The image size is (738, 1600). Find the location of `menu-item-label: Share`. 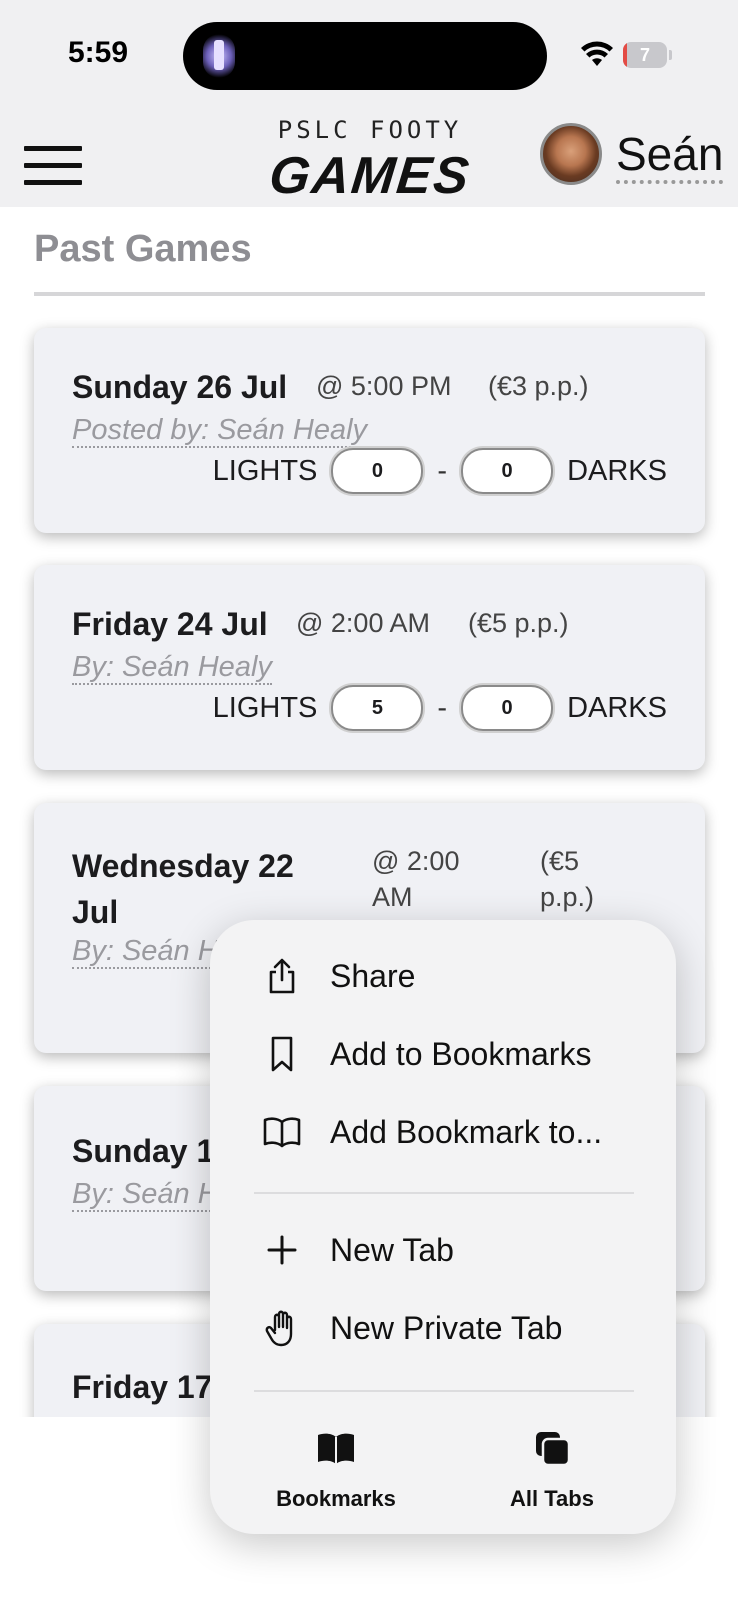

menu-item-label: Share is located at coordinates (373, 975).